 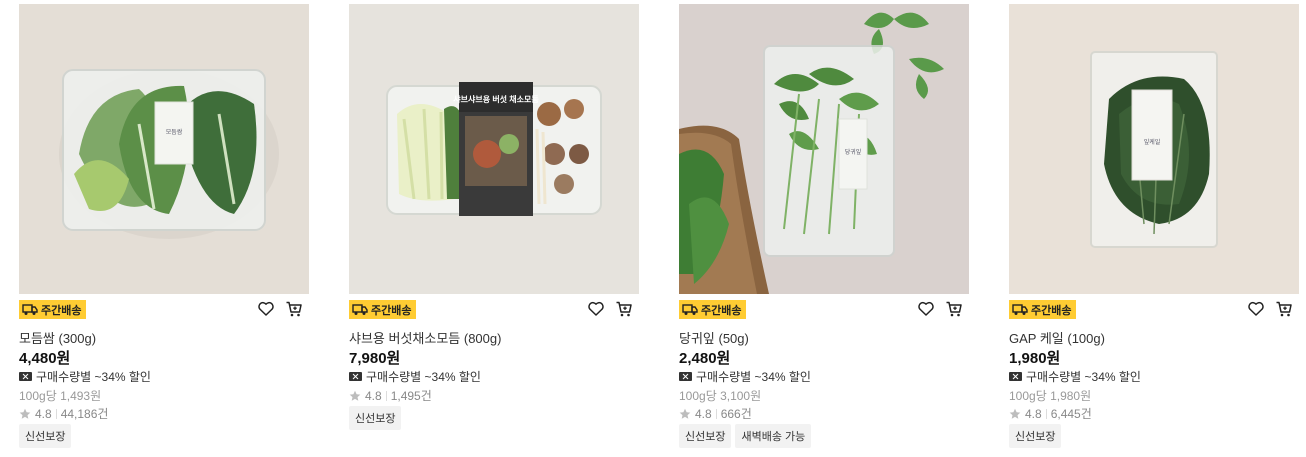 What do you see at coordinates (1035, 358) in the screenshot?
I see `product-price: 1,980원` at bounding box center [1035, 358].